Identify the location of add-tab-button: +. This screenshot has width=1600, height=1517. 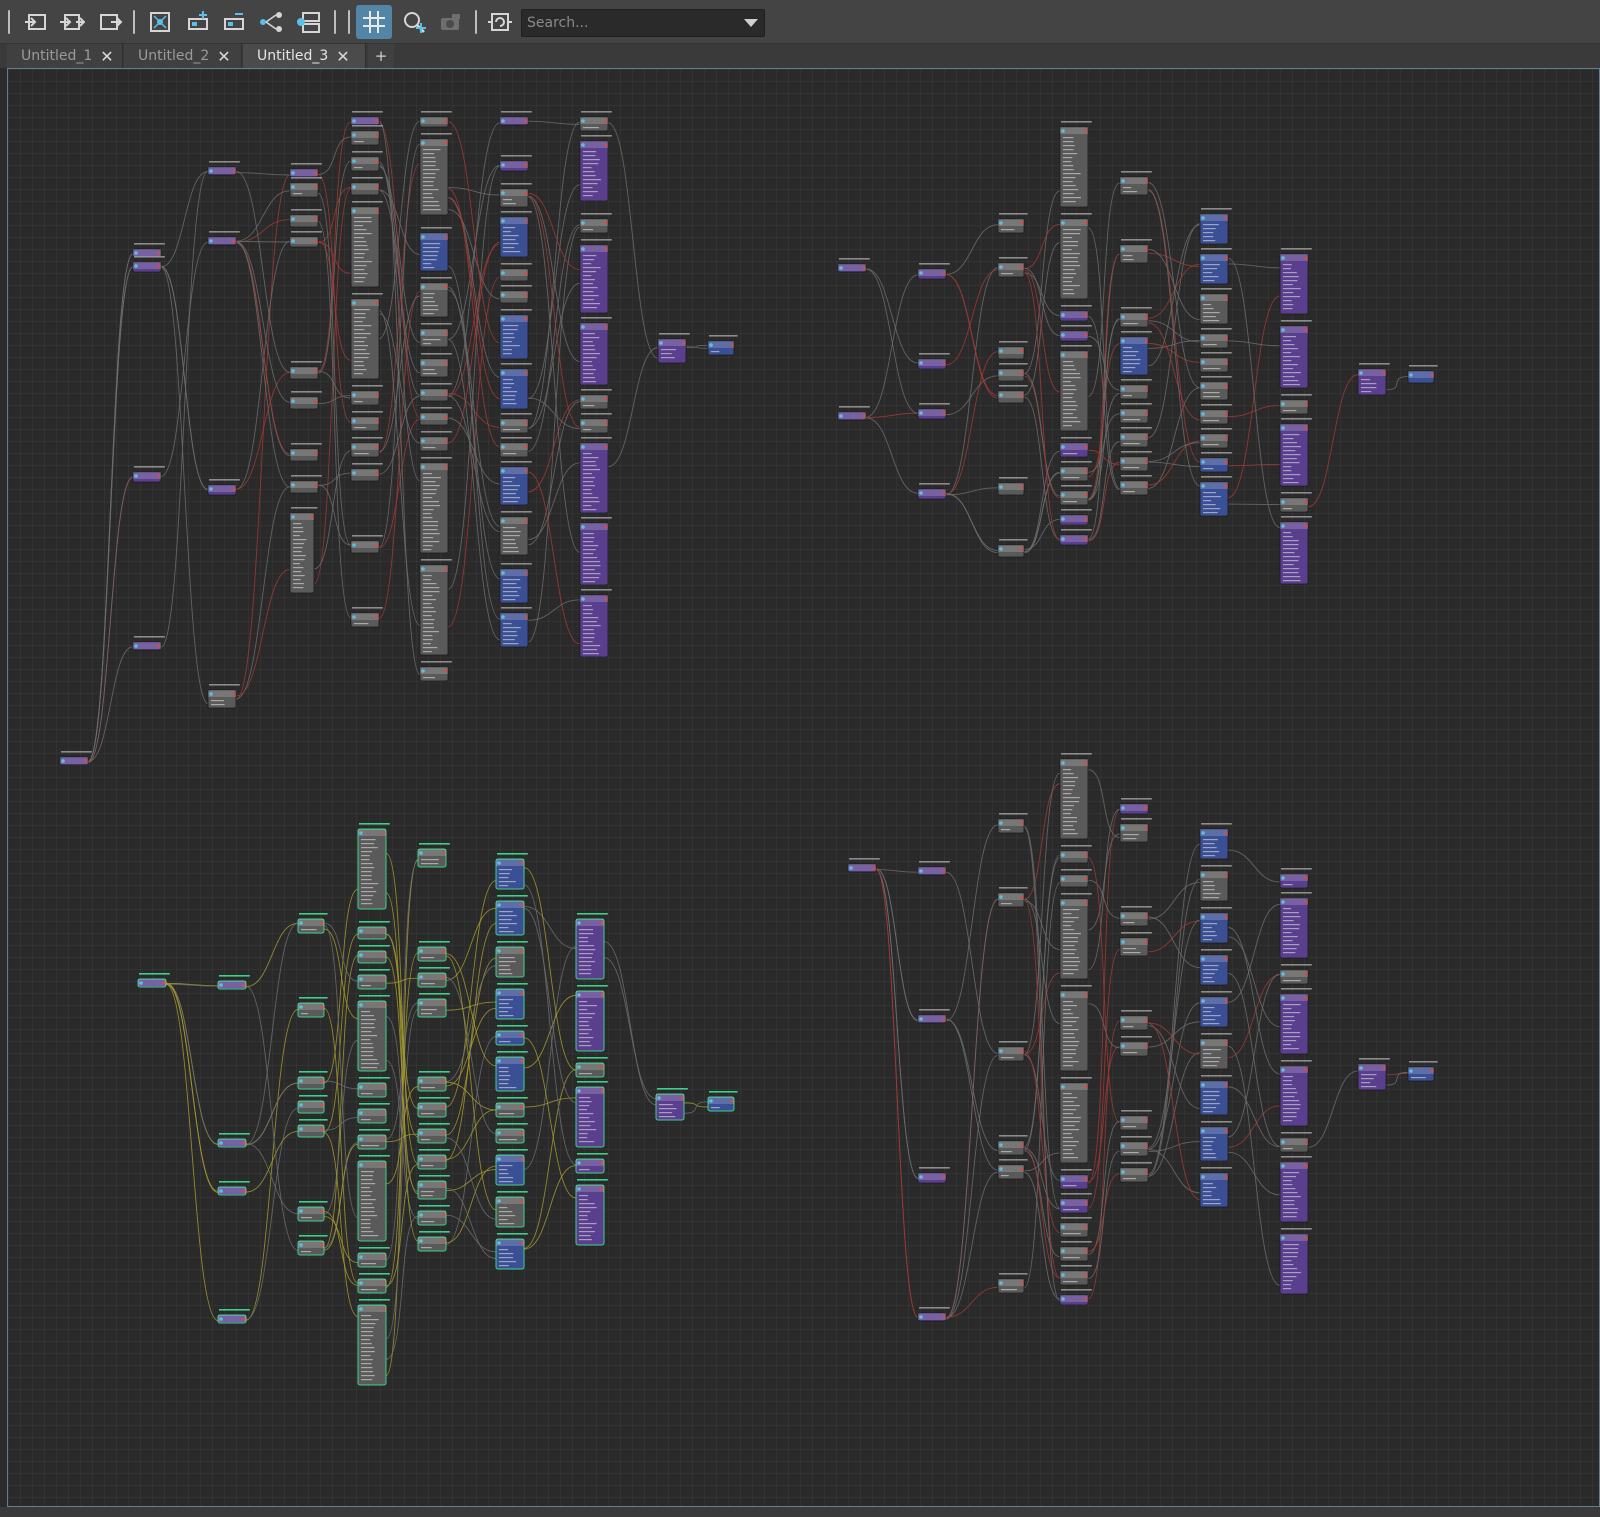
(381, 56).